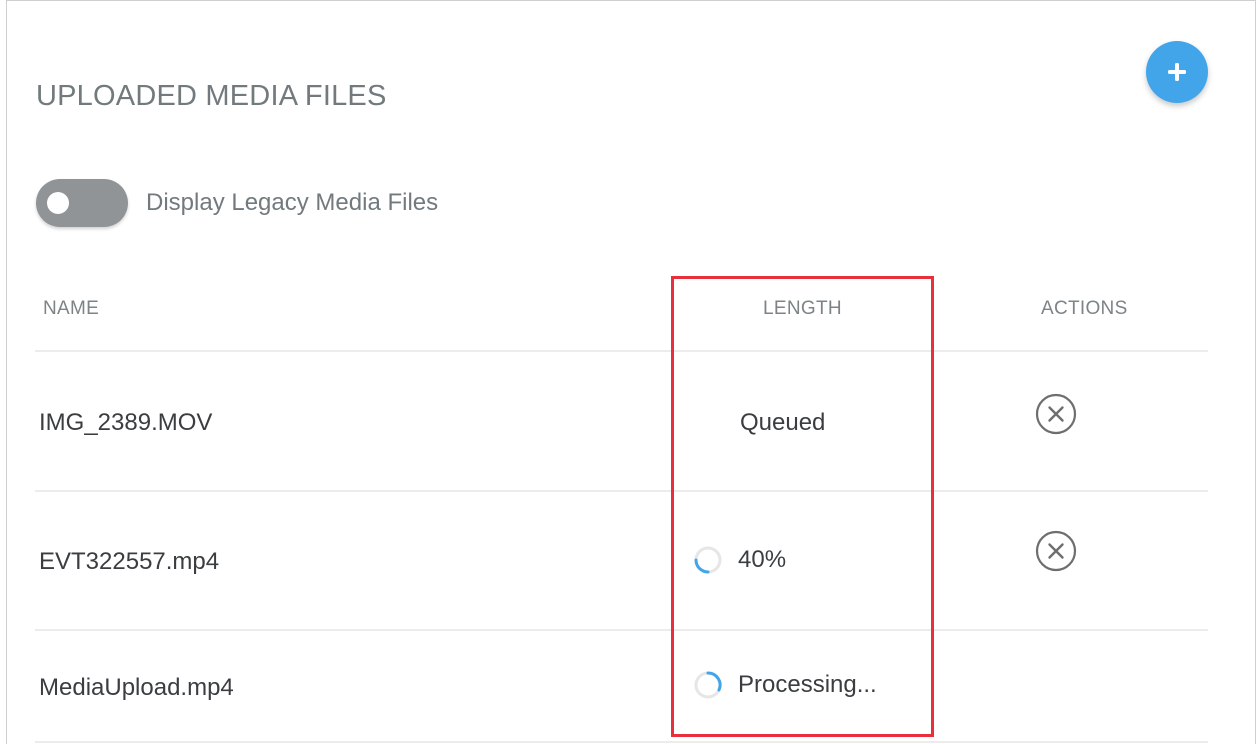  I want to click on add-media-button, so click(1177, 72).